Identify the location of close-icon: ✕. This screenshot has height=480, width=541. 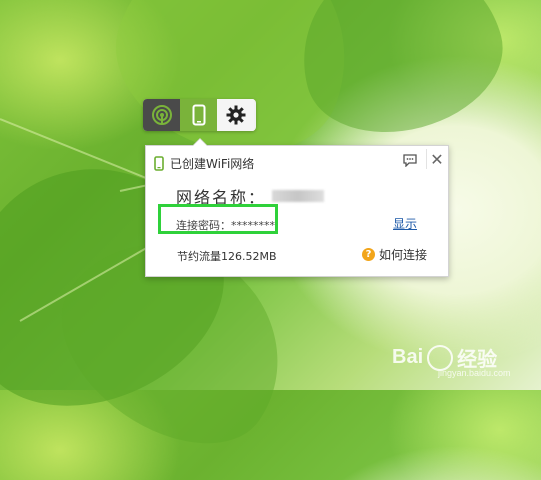
(437, 159).